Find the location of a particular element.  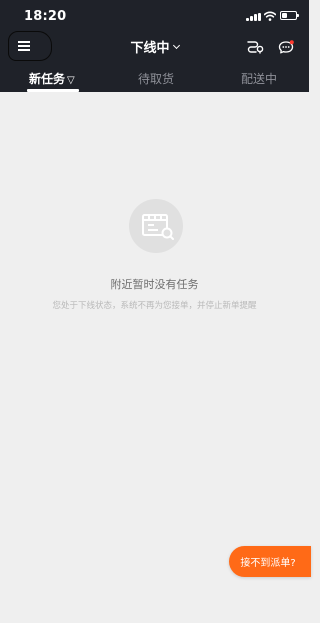

cellular-signal-icon is located at coordinates (254, 17).